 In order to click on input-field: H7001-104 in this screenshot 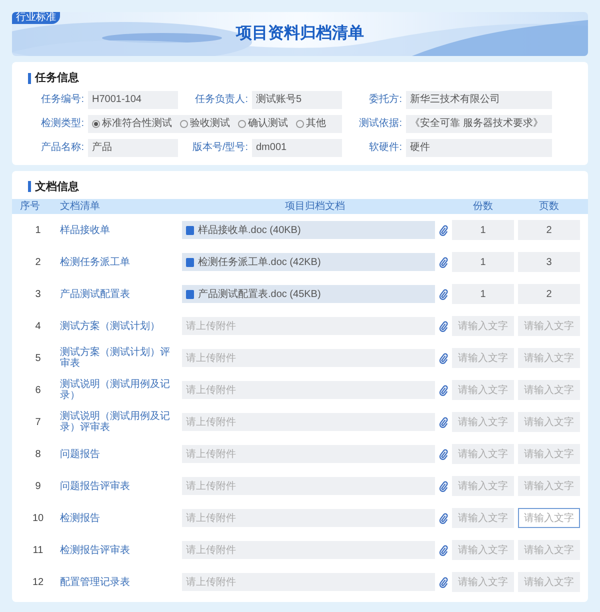, I will do `click(133, 99)`.